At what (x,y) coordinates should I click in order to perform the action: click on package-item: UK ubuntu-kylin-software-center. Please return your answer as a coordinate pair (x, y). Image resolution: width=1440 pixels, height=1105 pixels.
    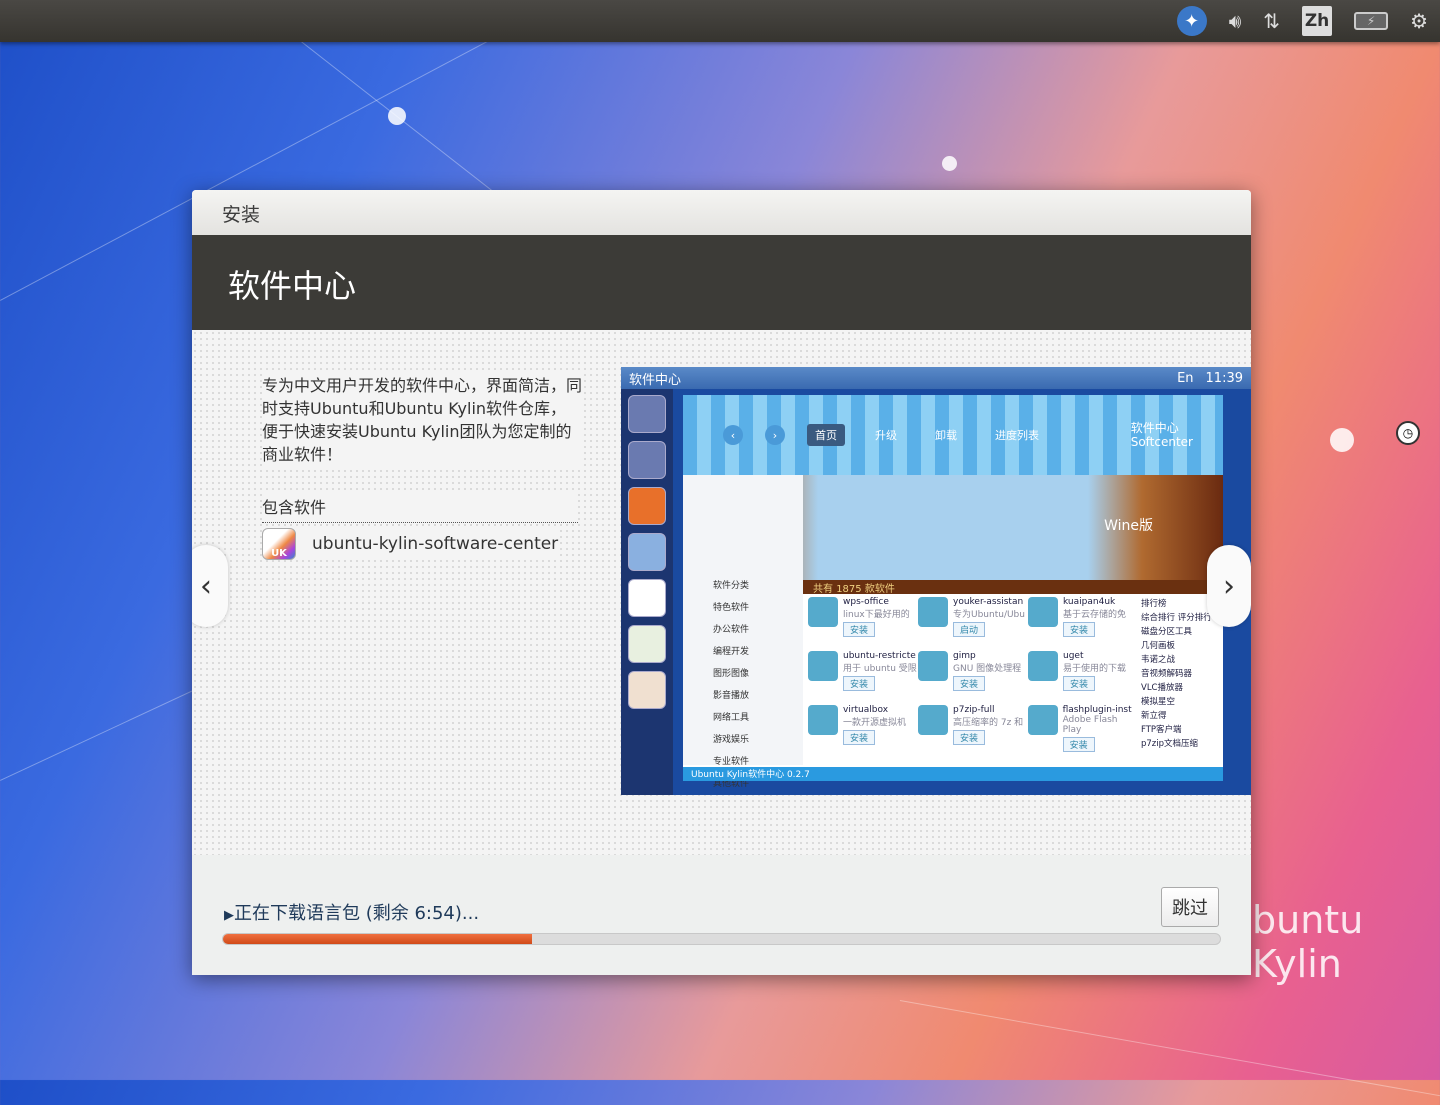
    Looking at the image, I should click on (410, 544).